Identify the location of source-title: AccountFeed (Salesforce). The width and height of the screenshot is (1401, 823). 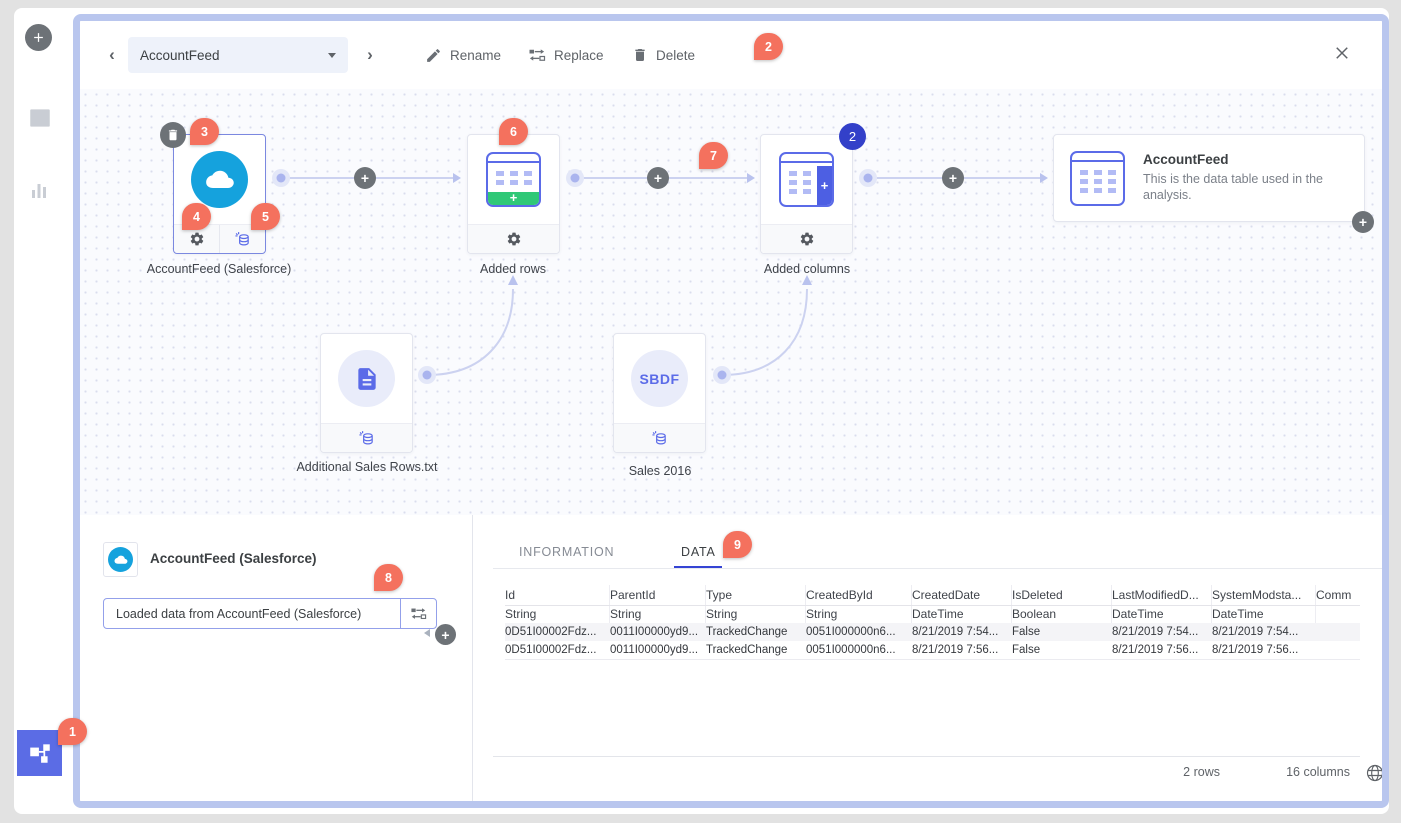
(233, 558).